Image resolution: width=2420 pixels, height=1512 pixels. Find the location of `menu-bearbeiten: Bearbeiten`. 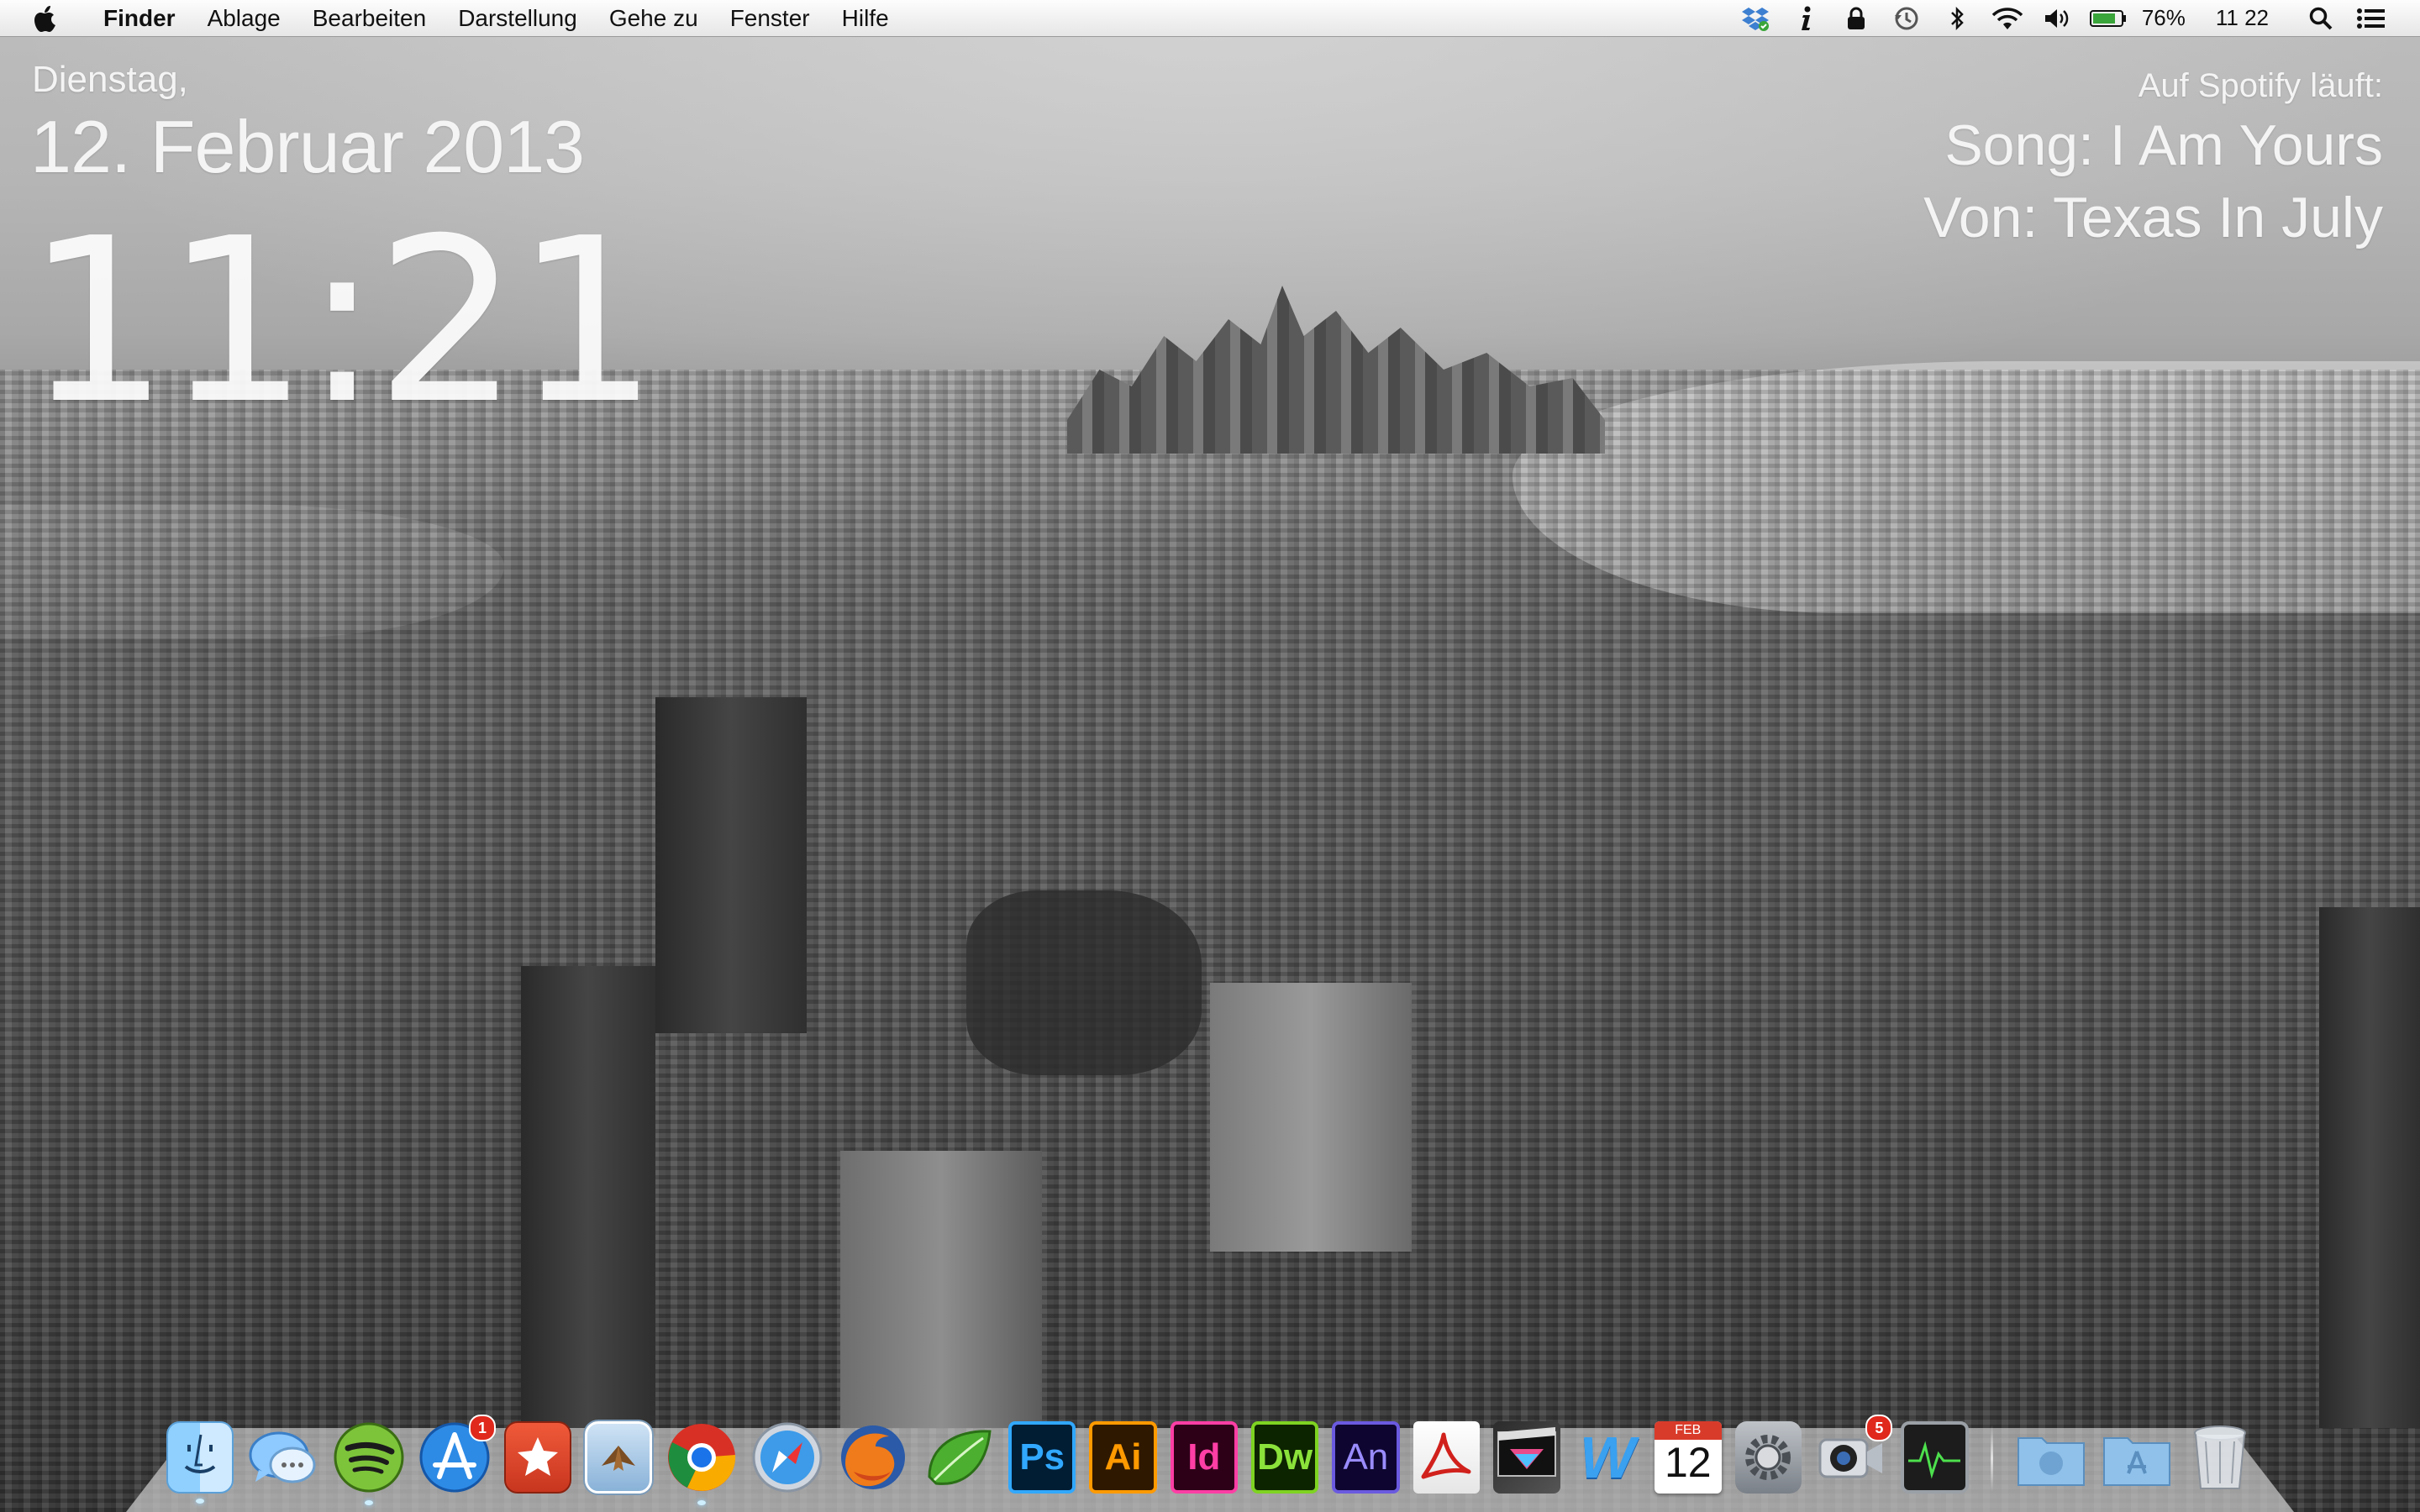

menu-bearbeiten: Bearbeiten is located at coordinates (369, 18).